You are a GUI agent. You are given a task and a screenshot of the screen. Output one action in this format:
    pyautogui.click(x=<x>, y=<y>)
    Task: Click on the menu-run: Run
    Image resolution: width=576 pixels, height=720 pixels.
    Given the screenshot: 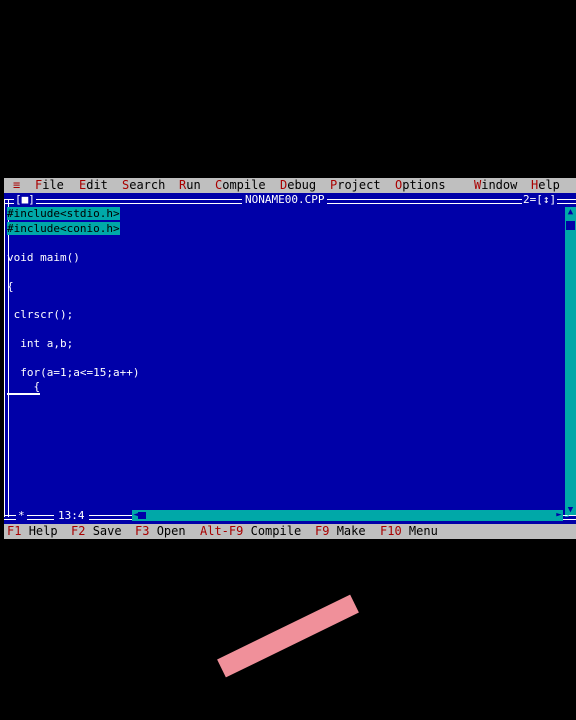 What is the action you would take?
    pyautogui.click(x=190, y=185)
    